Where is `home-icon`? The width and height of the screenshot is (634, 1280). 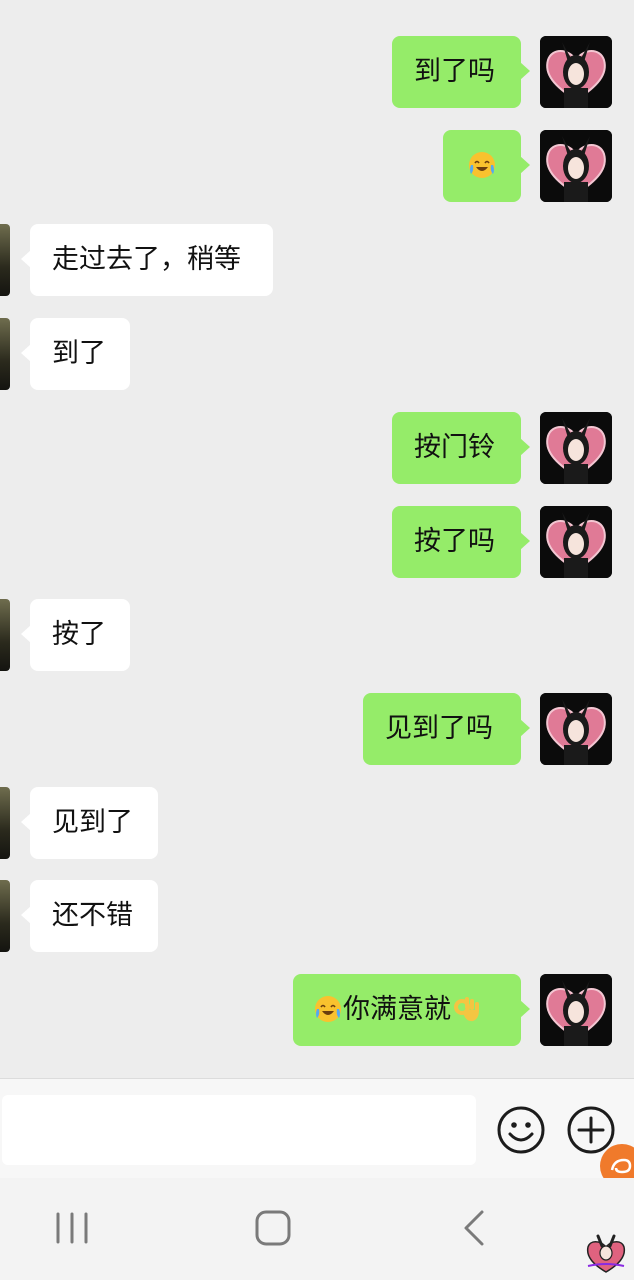
home-icon is located at coordinates (273, 1228).